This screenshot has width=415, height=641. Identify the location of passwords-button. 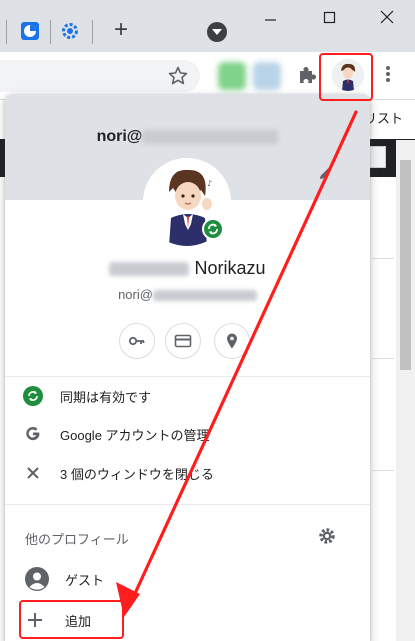
(137, 341).